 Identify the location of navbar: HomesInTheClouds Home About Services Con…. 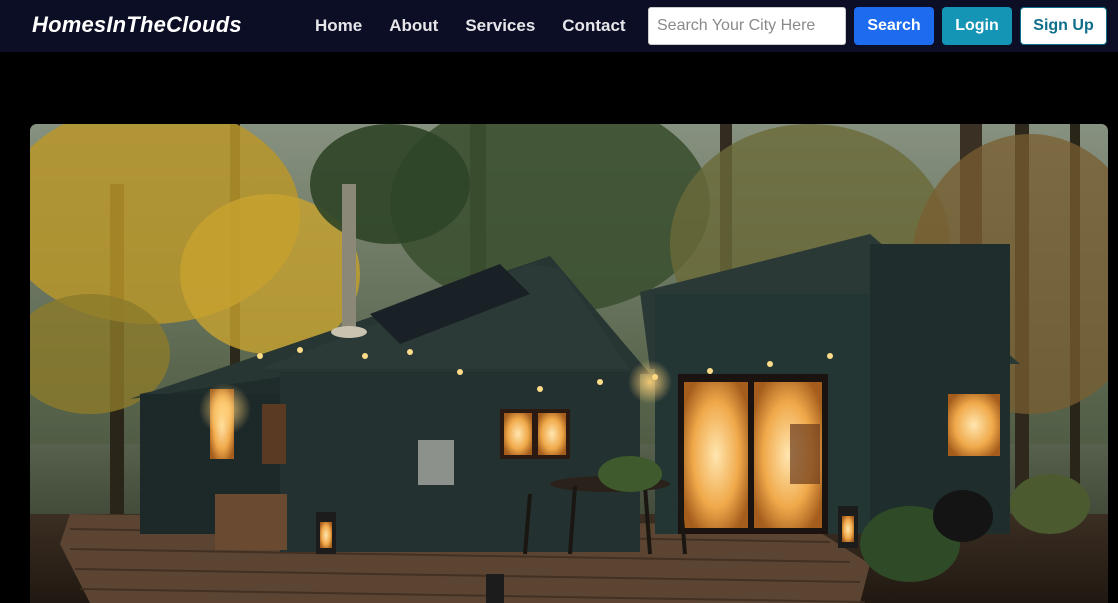
(559, 26).